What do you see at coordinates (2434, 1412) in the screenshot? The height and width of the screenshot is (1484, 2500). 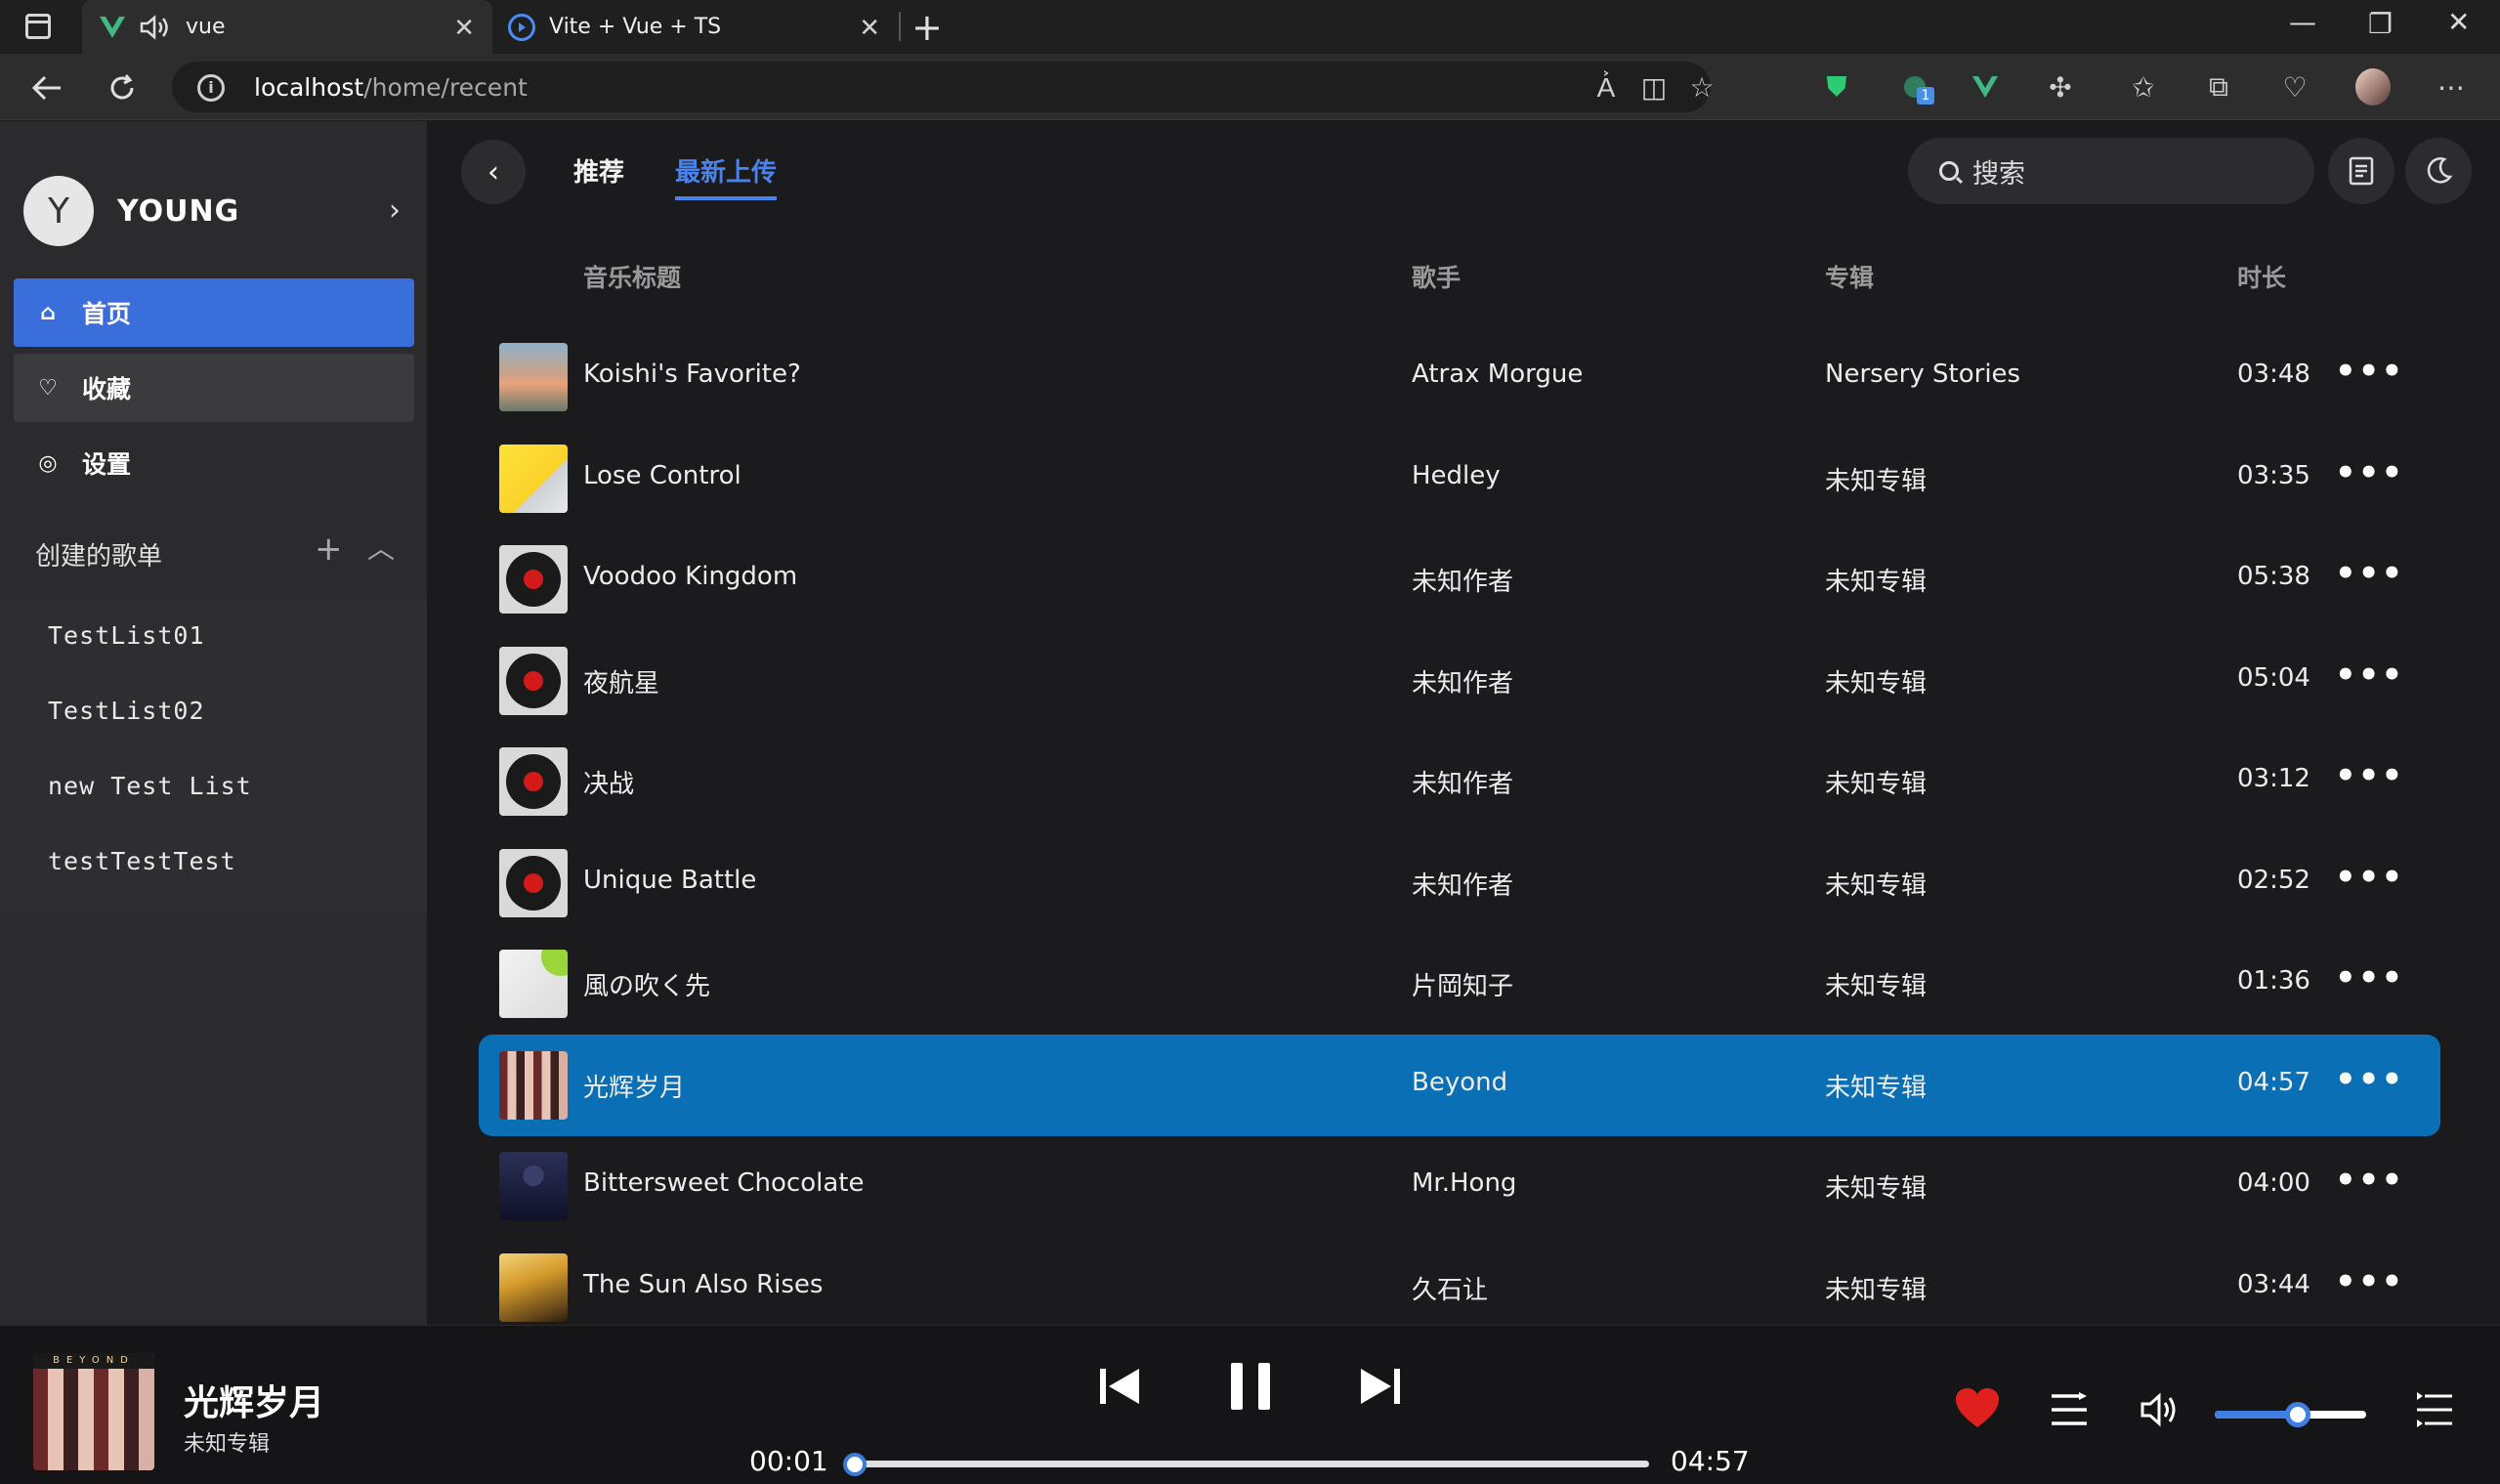 I see `lyrics-menu-button` at bounding box center [2434, 1412].